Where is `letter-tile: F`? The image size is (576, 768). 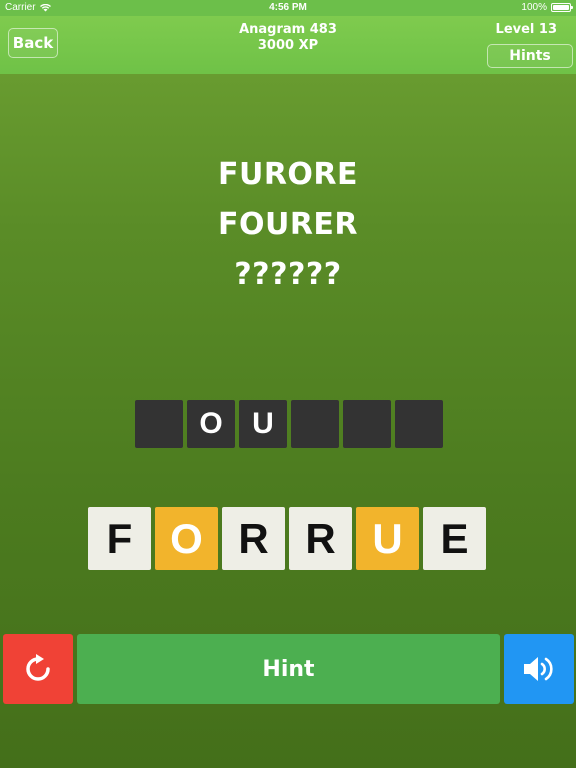
letter-tile: F is located at coordinates (119, 538).